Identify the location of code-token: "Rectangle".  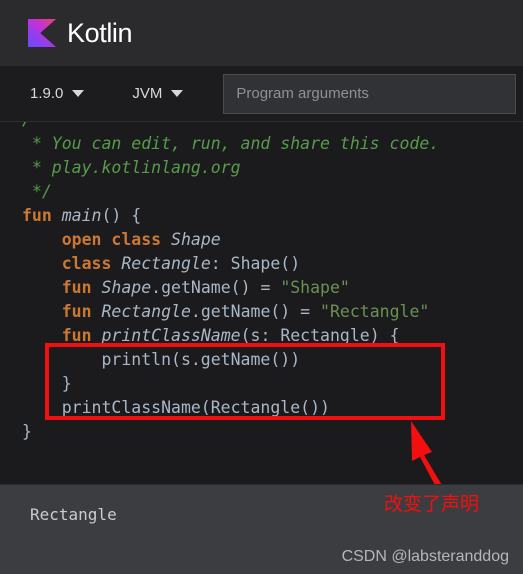
(375, 311).